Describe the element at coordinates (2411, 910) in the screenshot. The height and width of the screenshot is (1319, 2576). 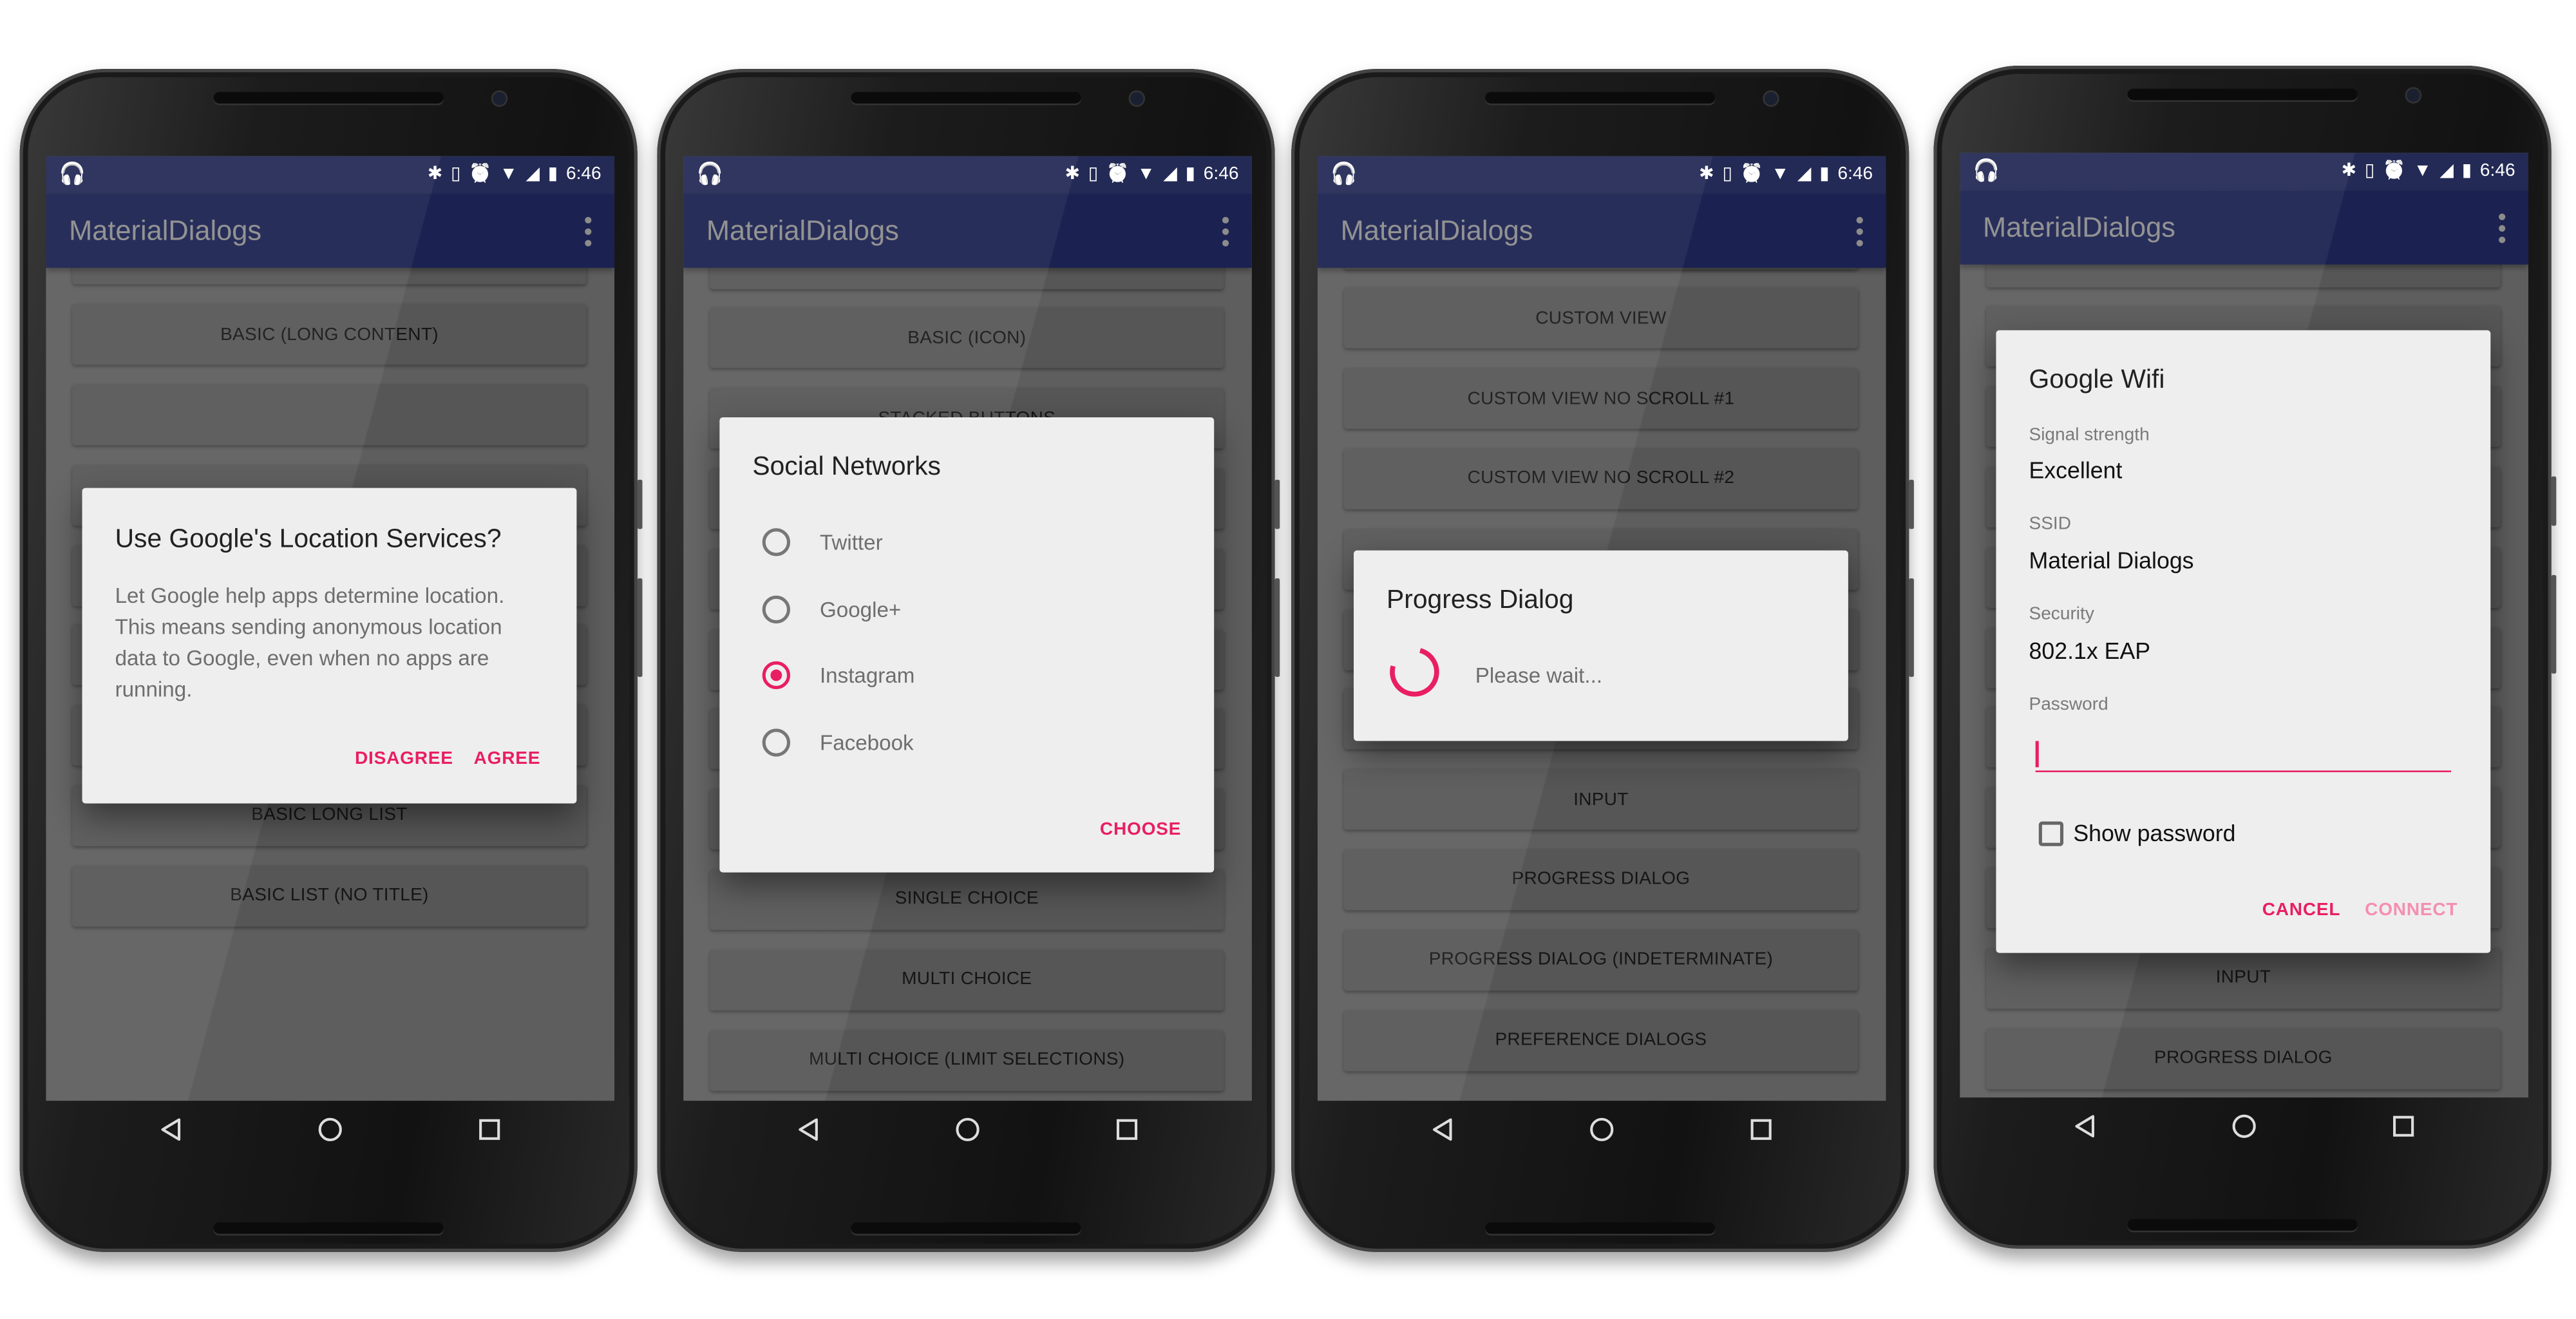
I see `connect-button: CONNECT` at that location.